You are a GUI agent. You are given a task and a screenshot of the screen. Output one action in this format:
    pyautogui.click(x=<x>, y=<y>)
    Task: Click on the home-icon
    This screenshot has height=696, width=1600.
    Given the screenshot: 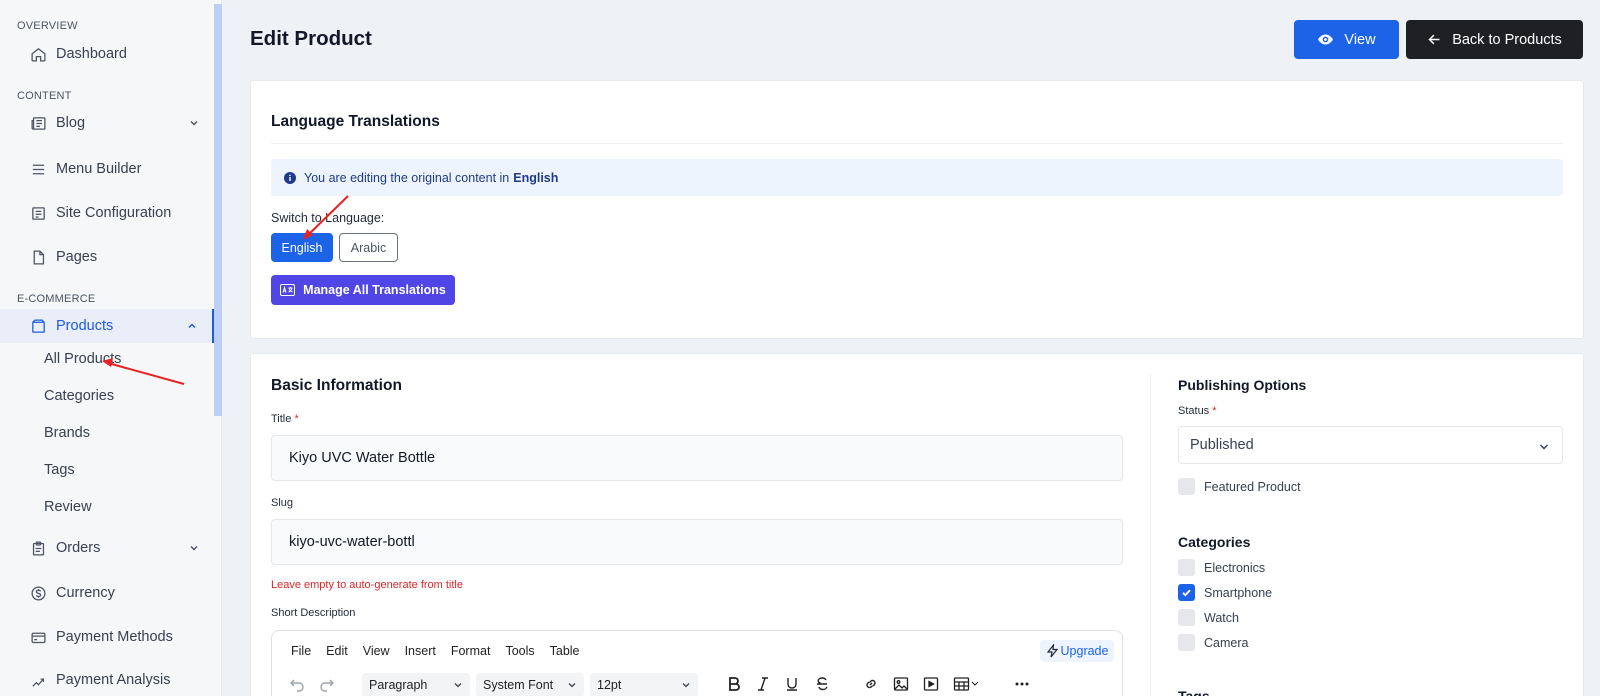 What is the action you would take?
    pyautogui.click(x=38, y=54)
    